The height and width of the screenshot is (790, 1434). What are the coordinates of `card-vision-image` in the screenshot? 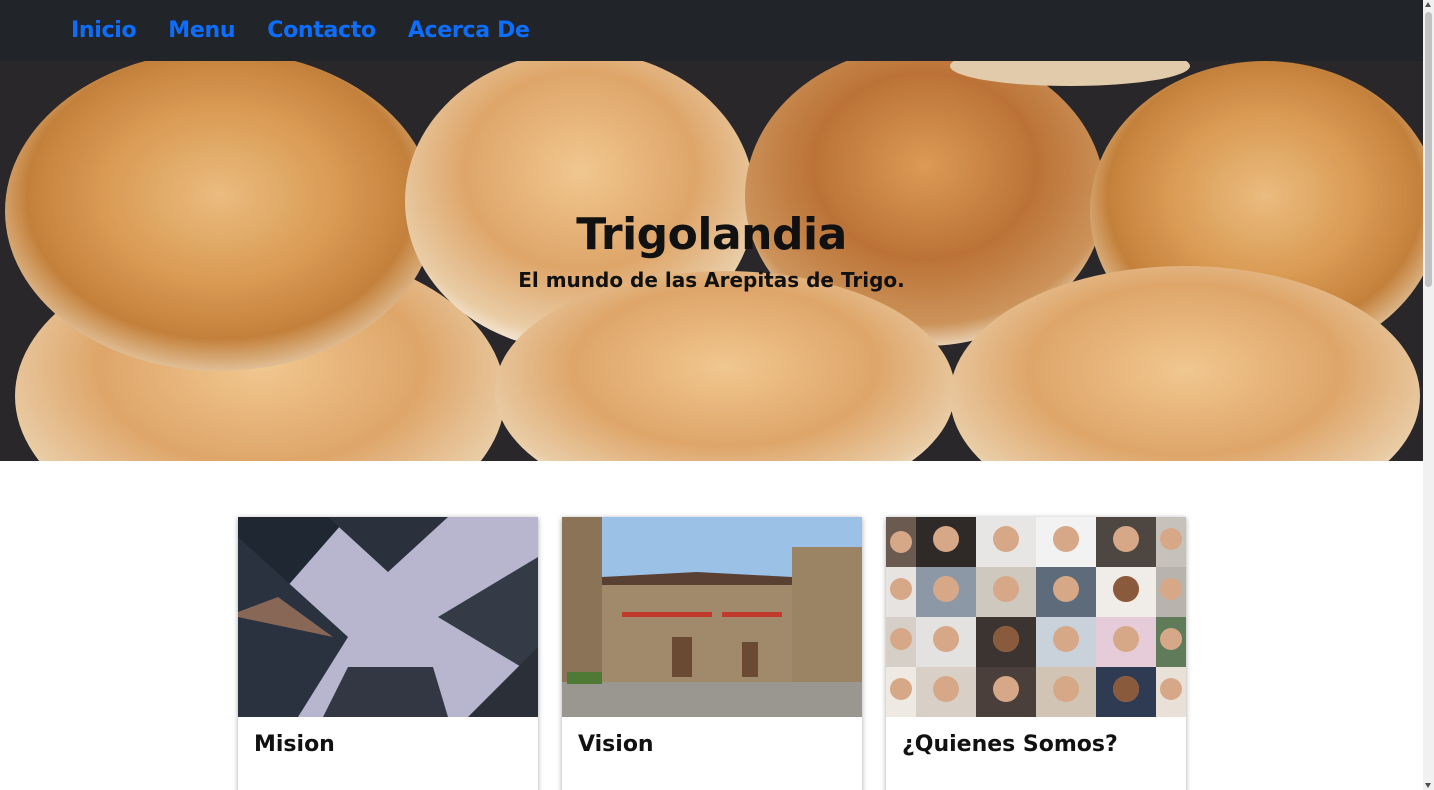 It's located at (712, 617).